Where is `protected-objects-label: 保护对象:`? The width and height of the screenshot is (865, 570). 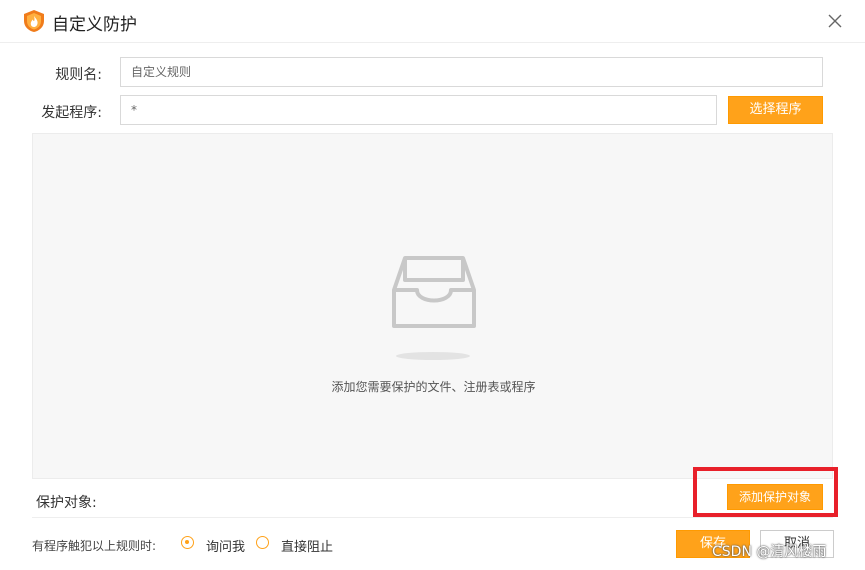 protected-objects-label: 保护对象: is located at coordinates (66, 503).